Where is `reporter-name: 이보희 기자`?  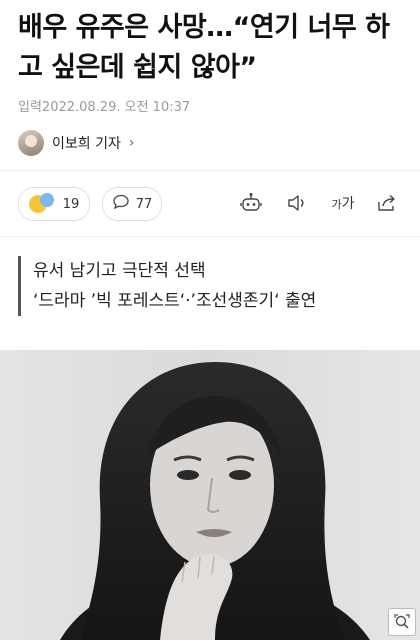 reporter-name: 이보희 기자 is located at coordinates (86, 144).